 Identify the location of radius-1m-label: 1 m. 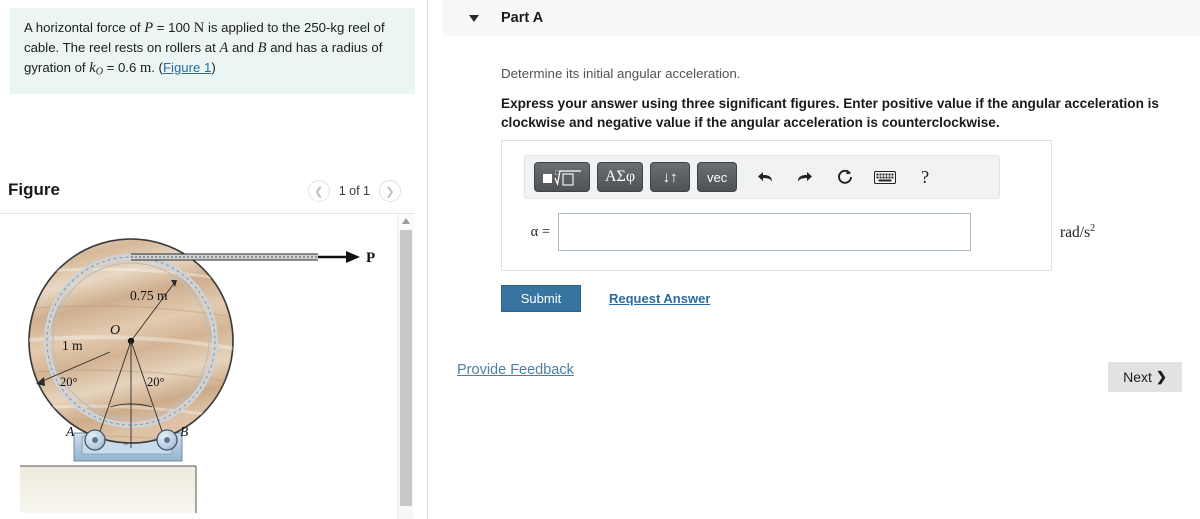
(72, 345).